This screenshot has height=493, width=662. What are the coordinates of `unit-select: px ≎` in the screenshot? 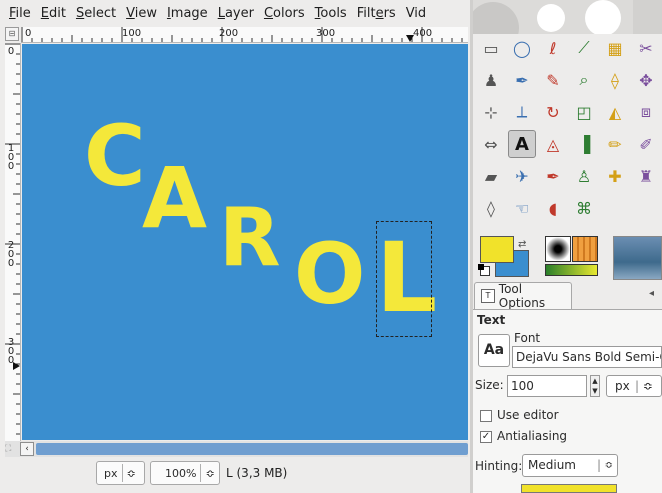 It's located at (120, 473).